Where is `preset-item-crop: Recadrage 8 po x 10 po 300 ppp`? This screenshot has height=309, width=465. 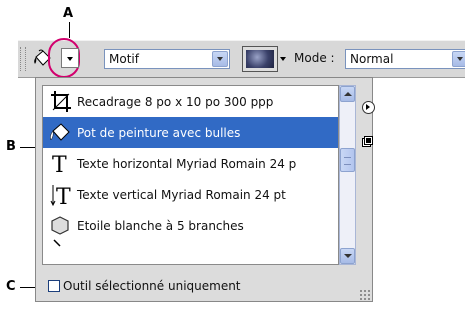
preset-item-crop: Recadrage 8 po x 10 po 300 ppp is located at coordinates (190, 101).